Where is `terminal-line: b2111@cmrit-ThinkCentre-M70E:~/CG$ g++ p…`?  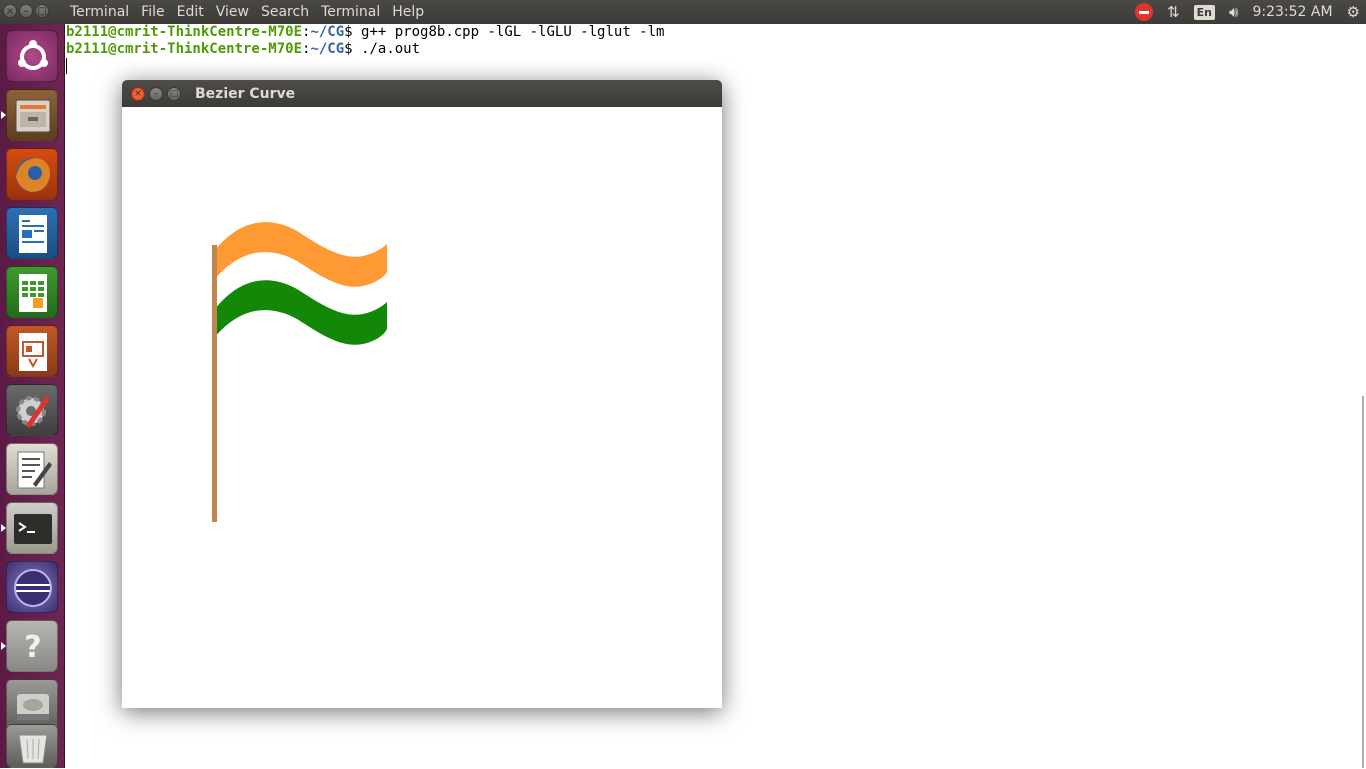
terminal-line: b2111@cmrit-ThinkCentre-M70E:~/CG$ g++ p… is located at coordinates (365, 32).